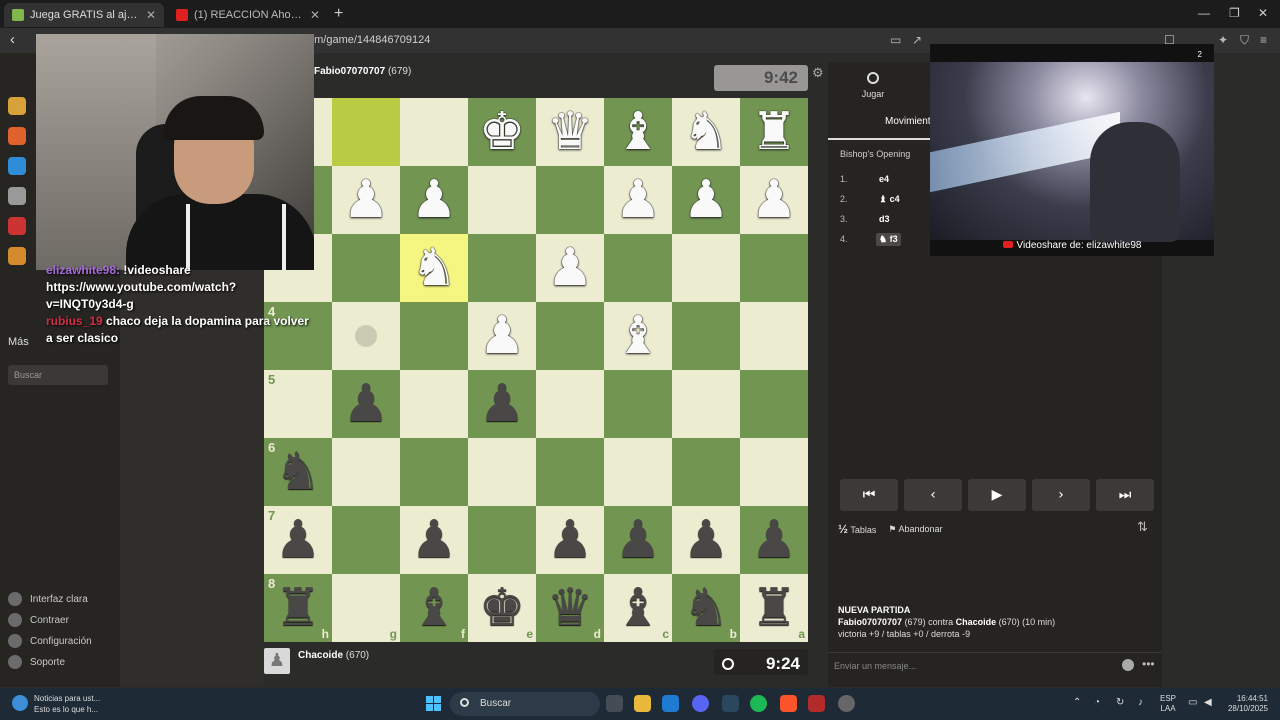  Describe the element at coordinates (884, 219) in the screenshot. I see `move-san: d3` at that location.